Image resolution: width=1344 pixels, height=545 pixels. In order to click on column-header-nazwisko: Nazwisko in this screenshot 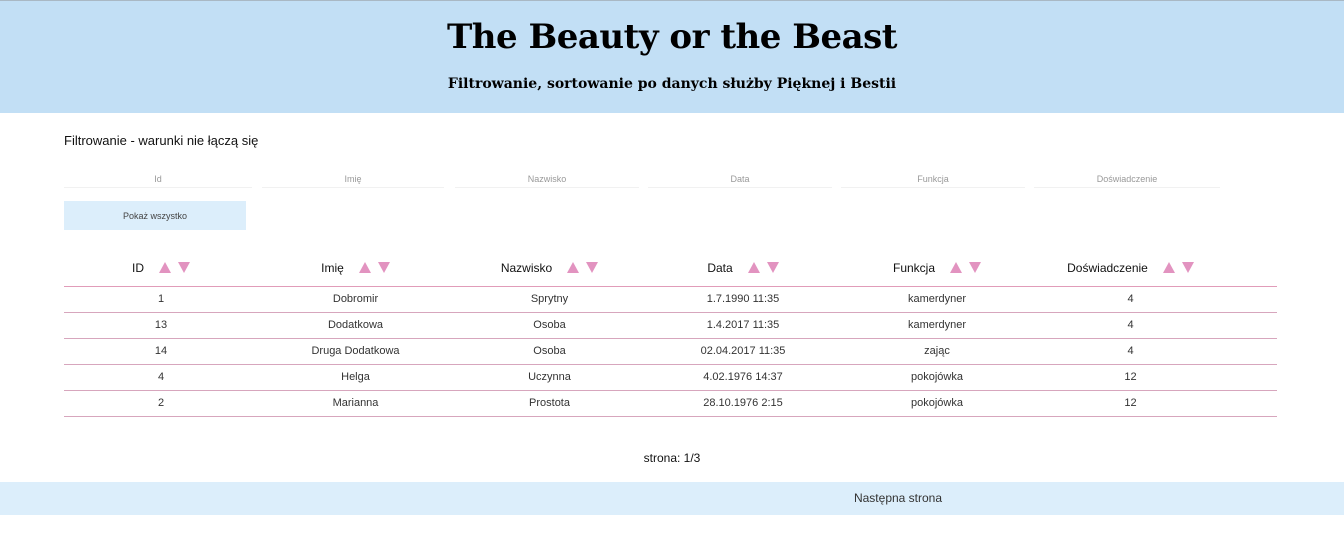, I will do `click(549, 268)`.